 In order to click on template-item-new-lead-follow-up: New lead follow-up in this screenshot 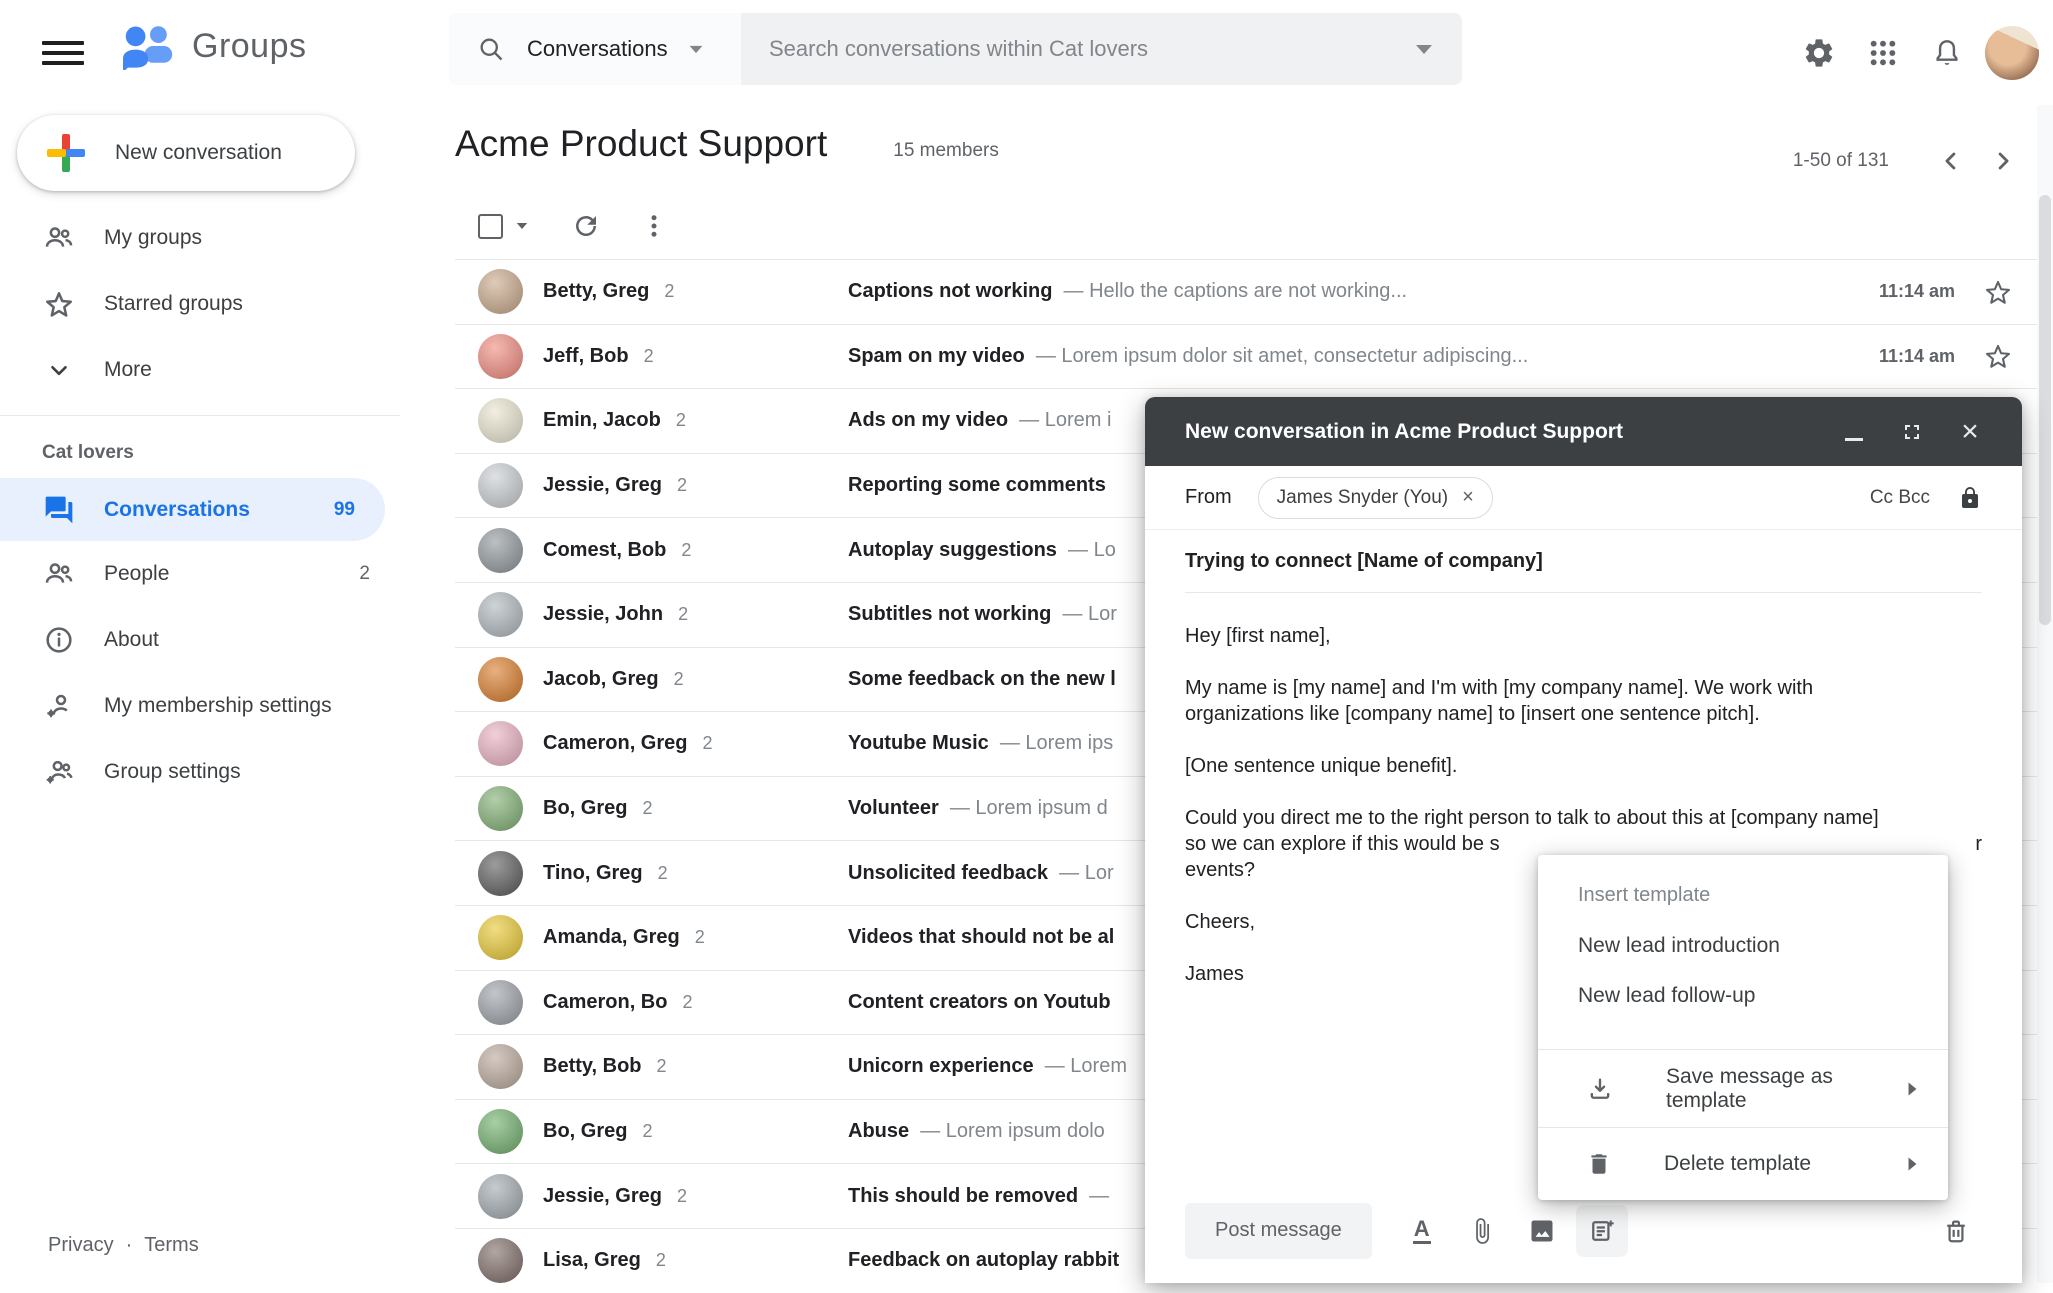, I will do `click(1743, 996)`.